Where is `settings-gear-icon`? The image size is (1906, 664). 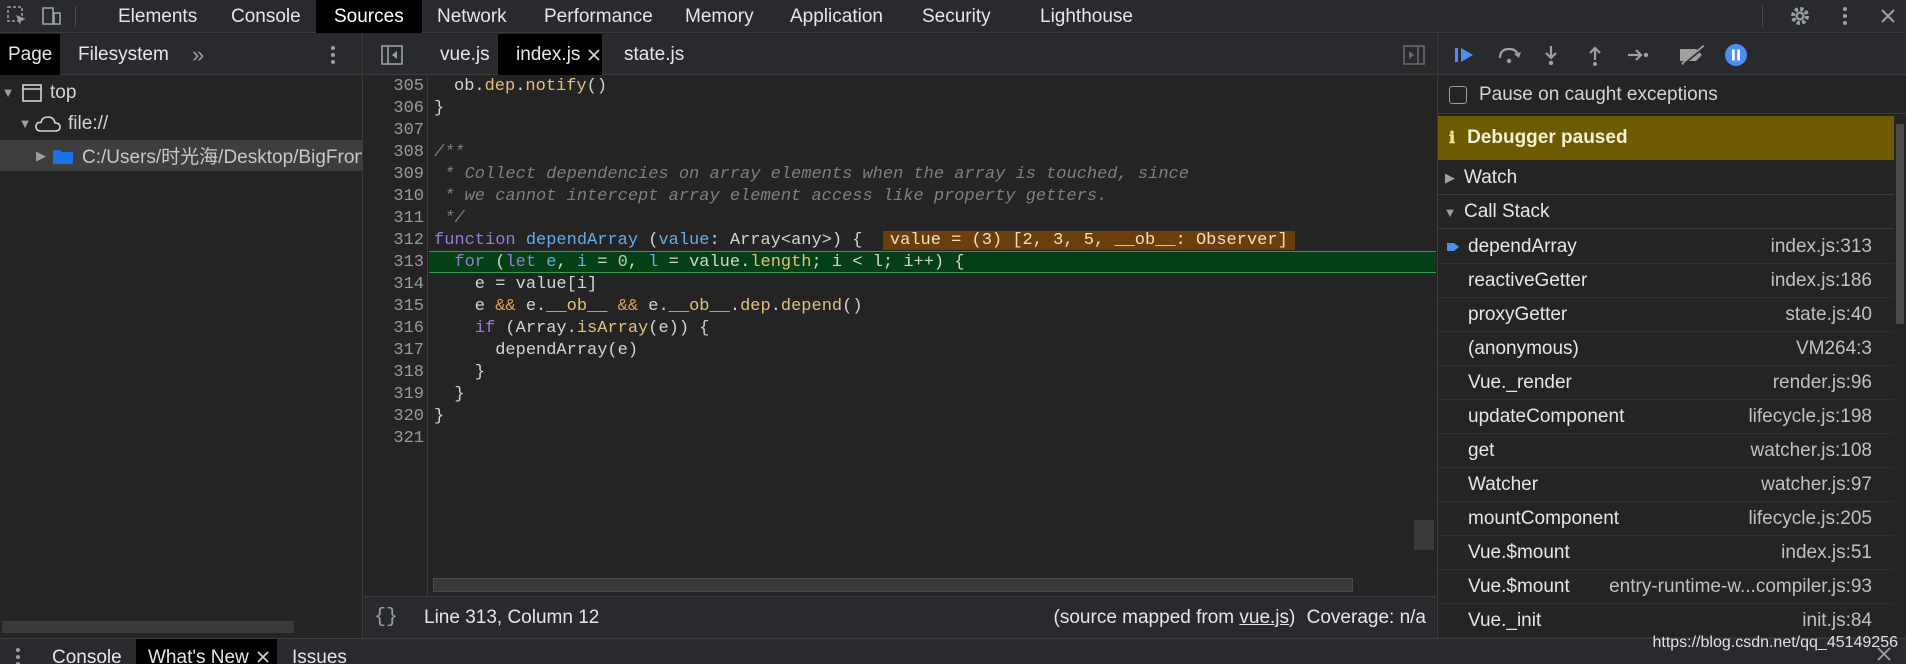
settings-gear-icon is located at coordinates (1800, 16).